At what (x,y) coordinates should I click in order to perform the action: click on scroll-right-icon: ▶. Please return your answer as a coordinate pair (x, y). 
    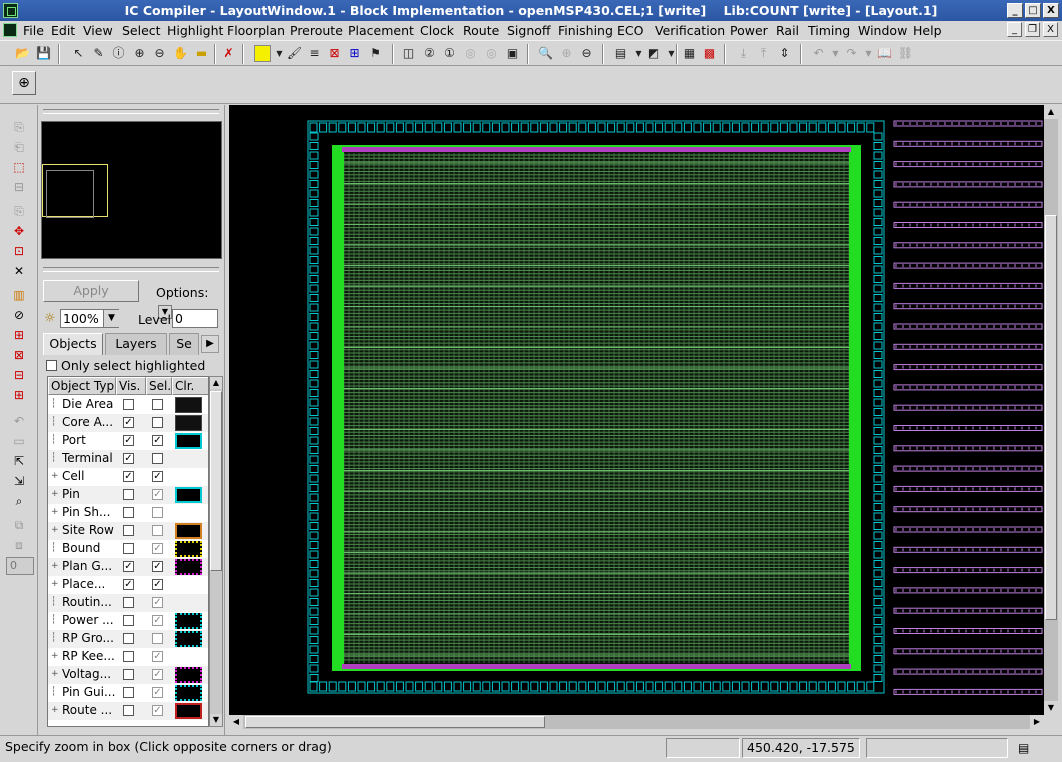
    Looking at the image, I should click on (1037, 722).